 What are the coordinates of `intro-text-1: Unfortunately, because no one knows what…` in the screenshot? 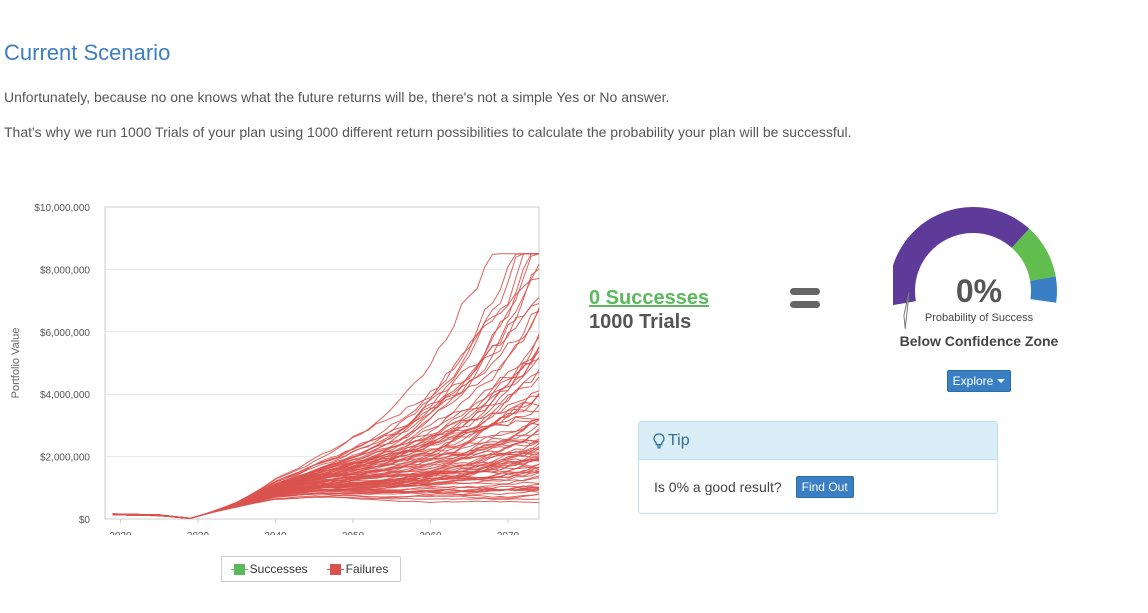 It's located at (337, 97).